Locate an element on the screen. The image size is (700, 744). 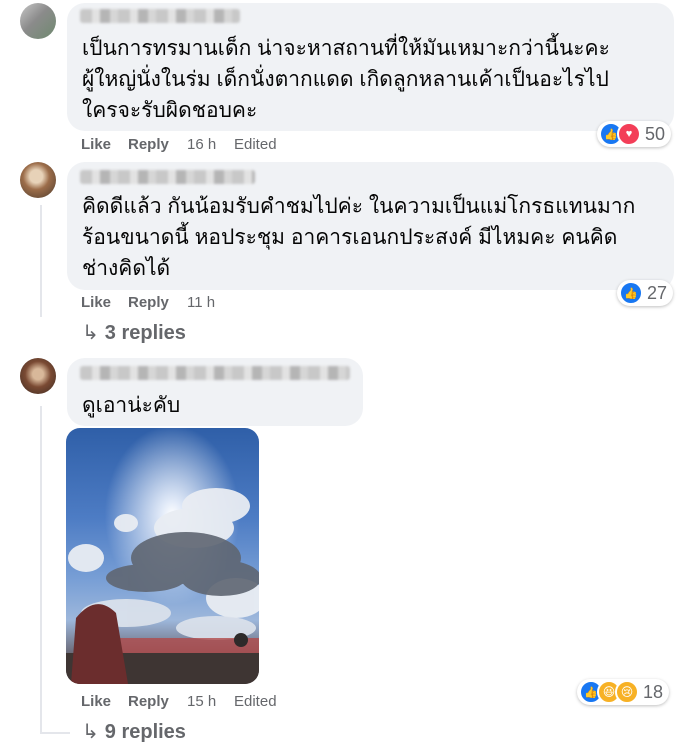
sad-icon: 😢 is located at coordinates (627, 692).